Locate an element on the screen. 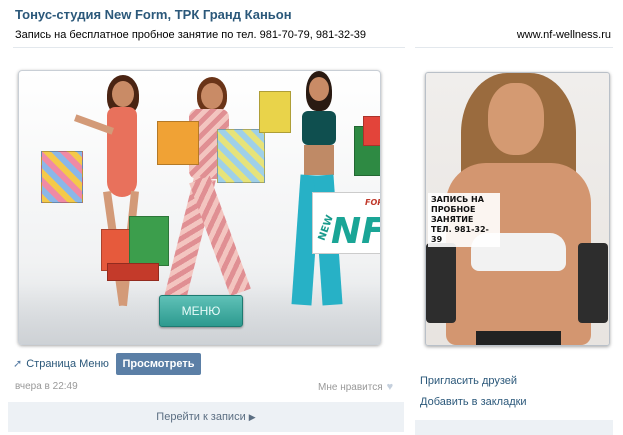  sidebar-footer-bar is located at coordinates (514, 427).